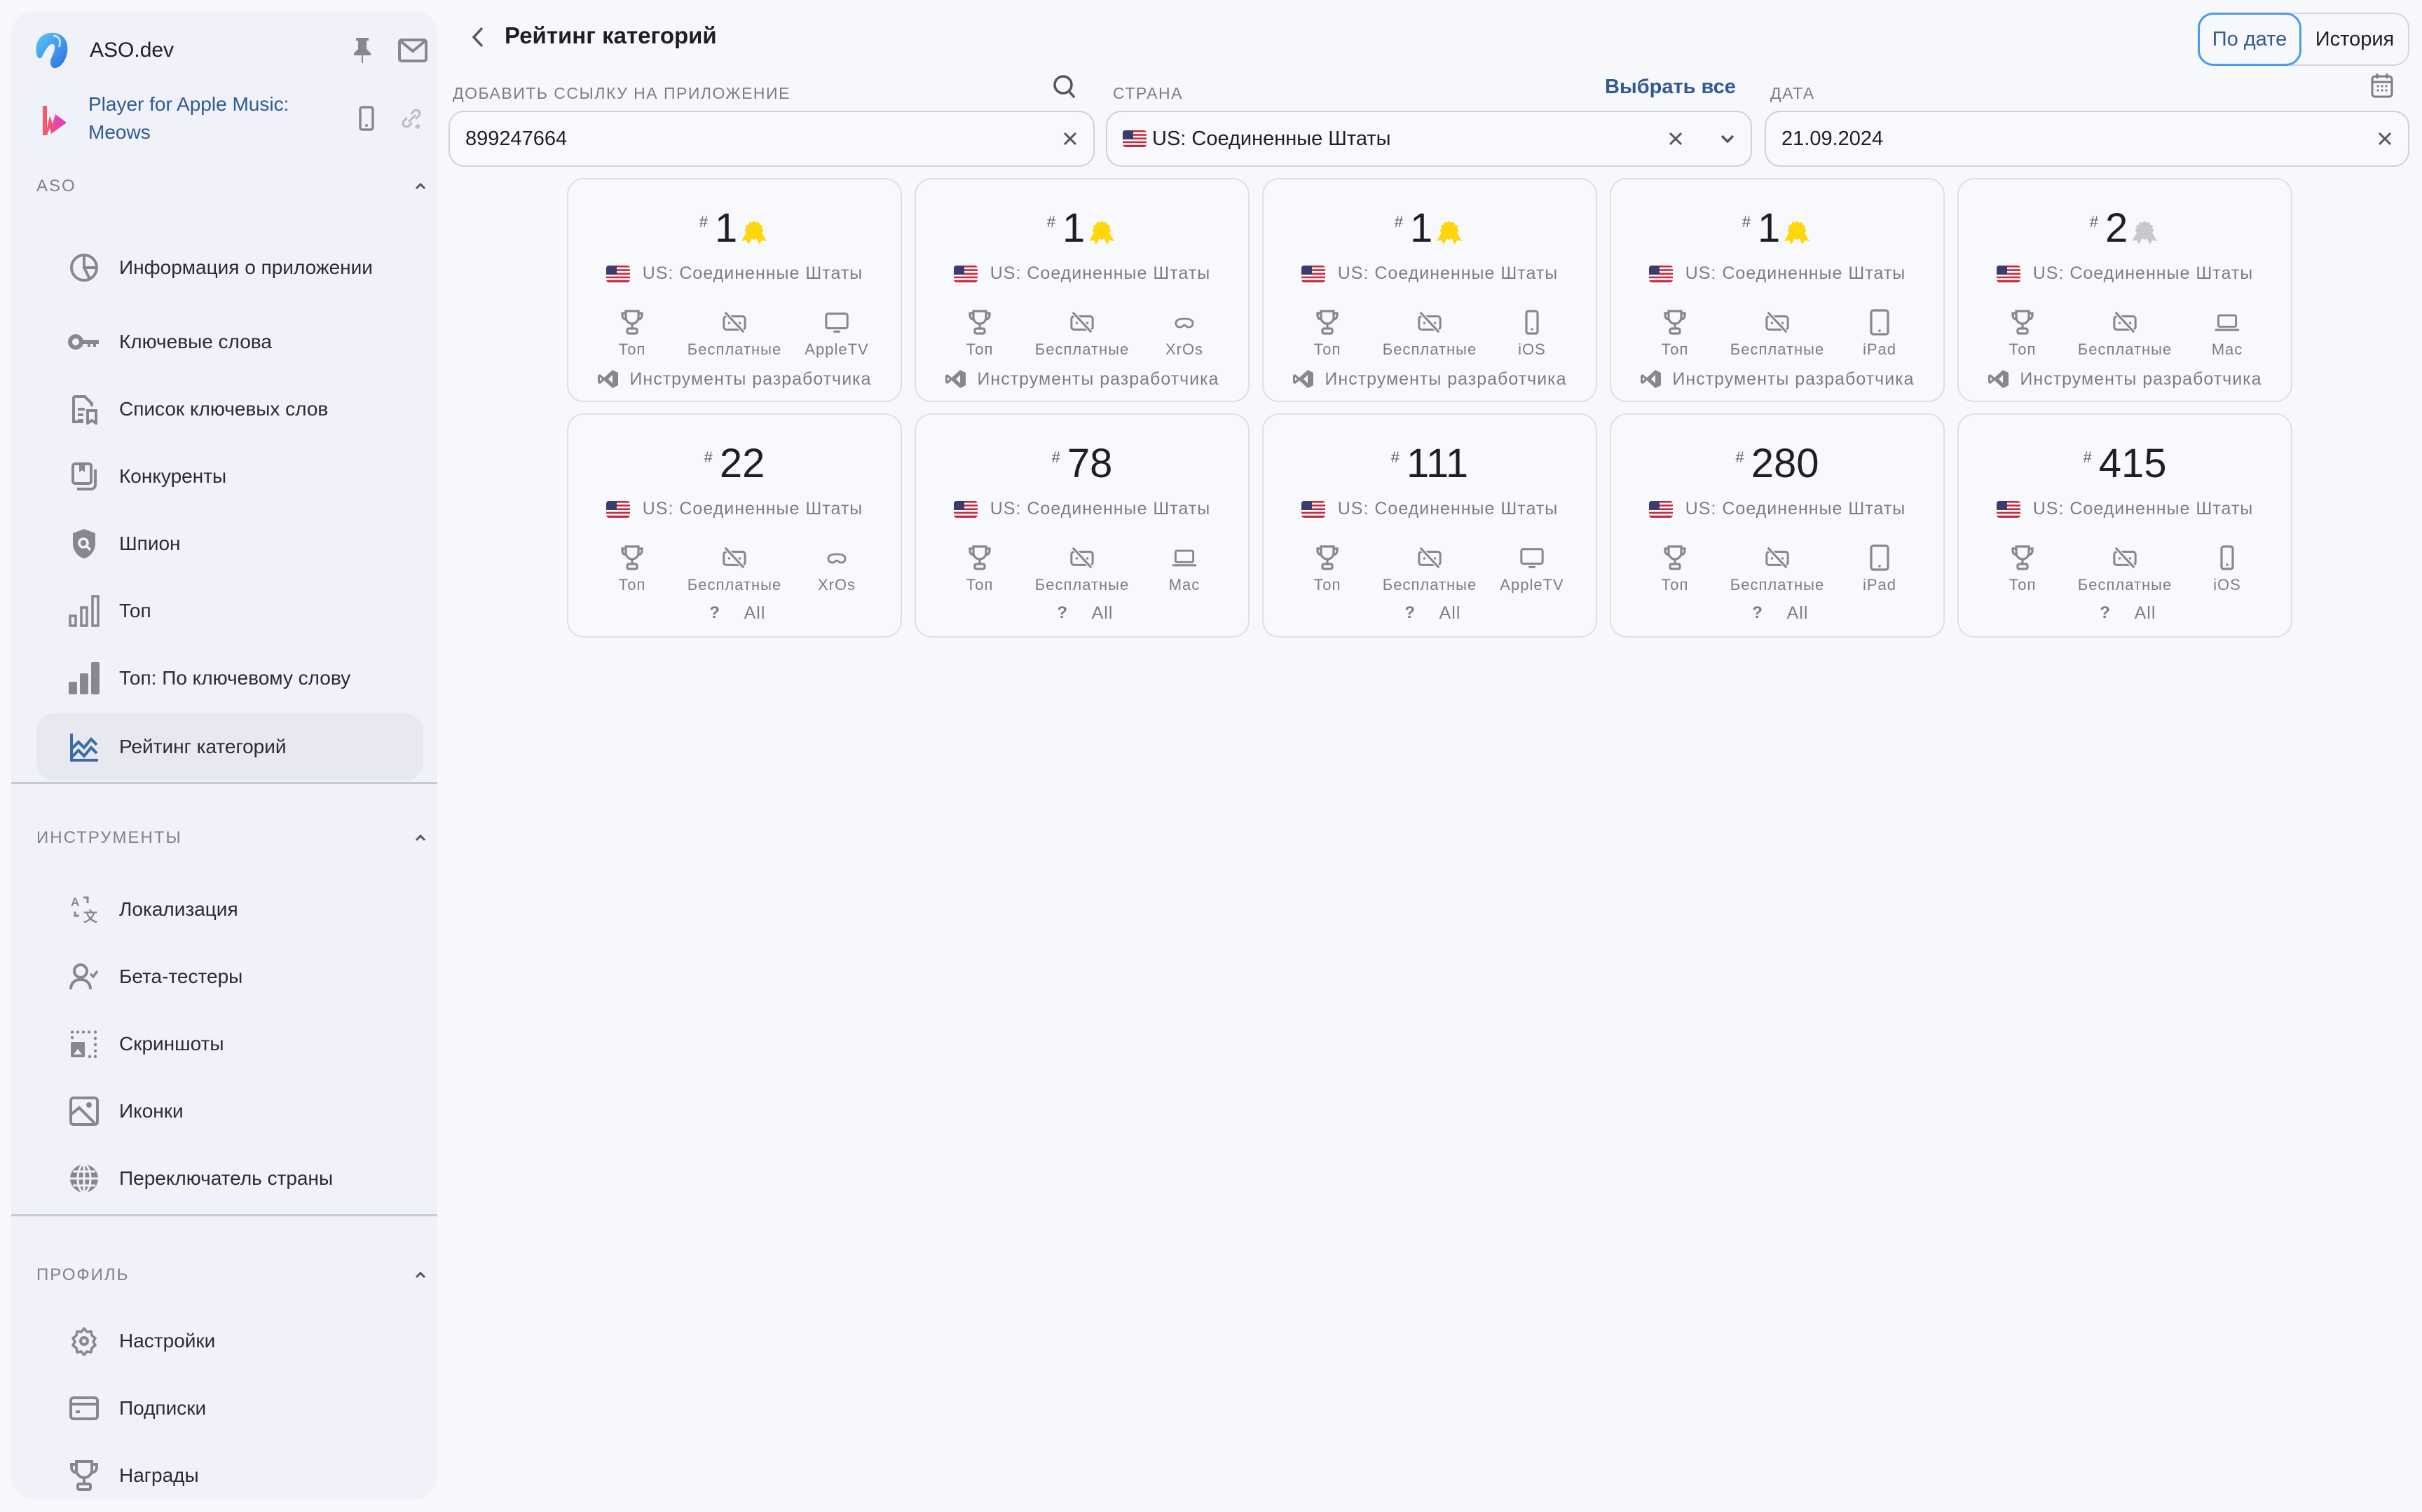  Describe the element at coordinates (229, 1341) in the screenshot. I see `sidebar-item-settings: Настройки` at that location.